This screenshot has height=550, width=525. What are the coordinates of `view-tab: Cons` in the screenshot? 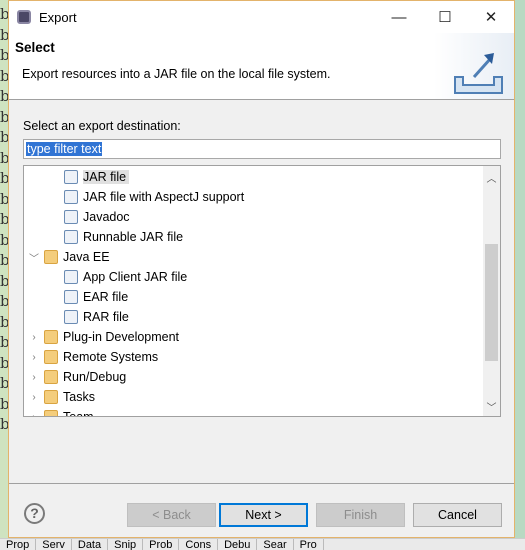 It's located at (199, 544).